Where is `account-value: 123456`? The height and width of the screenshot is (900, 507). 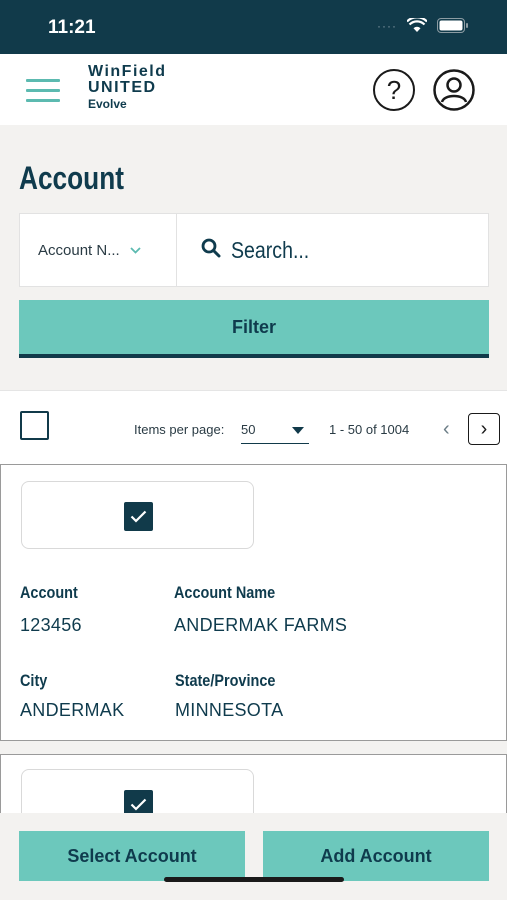
account-value: 123456 is located at coordinates (51, 625).